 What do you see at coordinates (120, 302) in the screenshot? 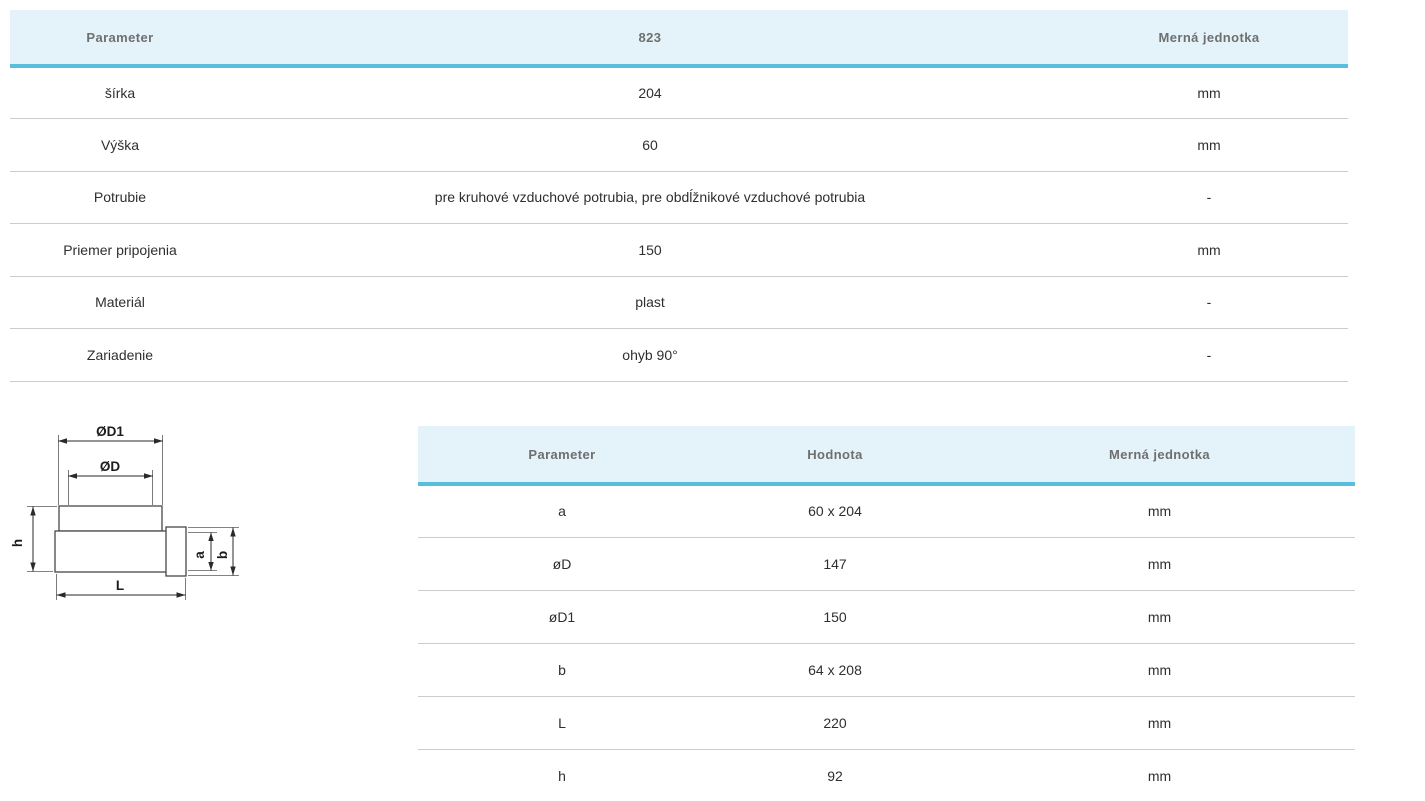
I see `cell-parameter: Materiál` at bounding box center [120, 302].